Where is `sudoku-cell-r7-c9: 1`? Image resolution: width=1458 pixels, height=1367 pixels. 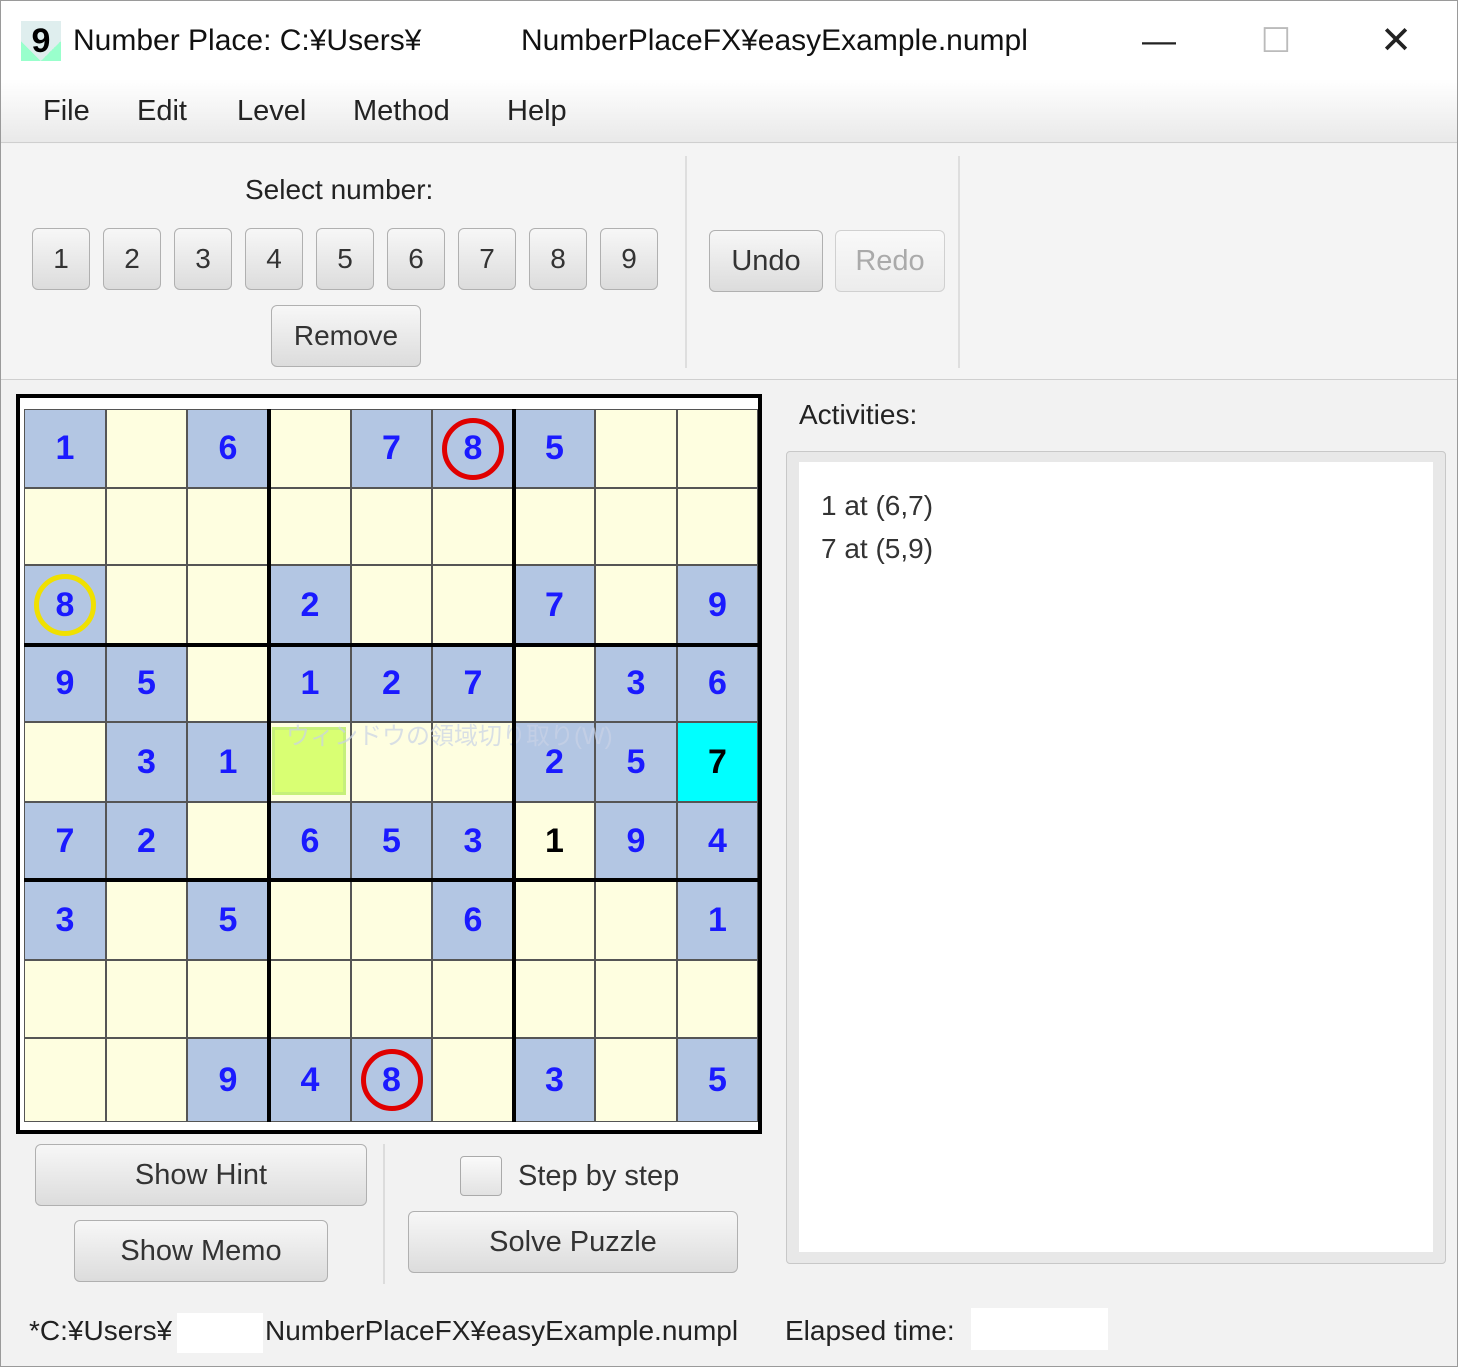
sudoku-cell-r7-c9: 1 is located at coordinates (717, 920).